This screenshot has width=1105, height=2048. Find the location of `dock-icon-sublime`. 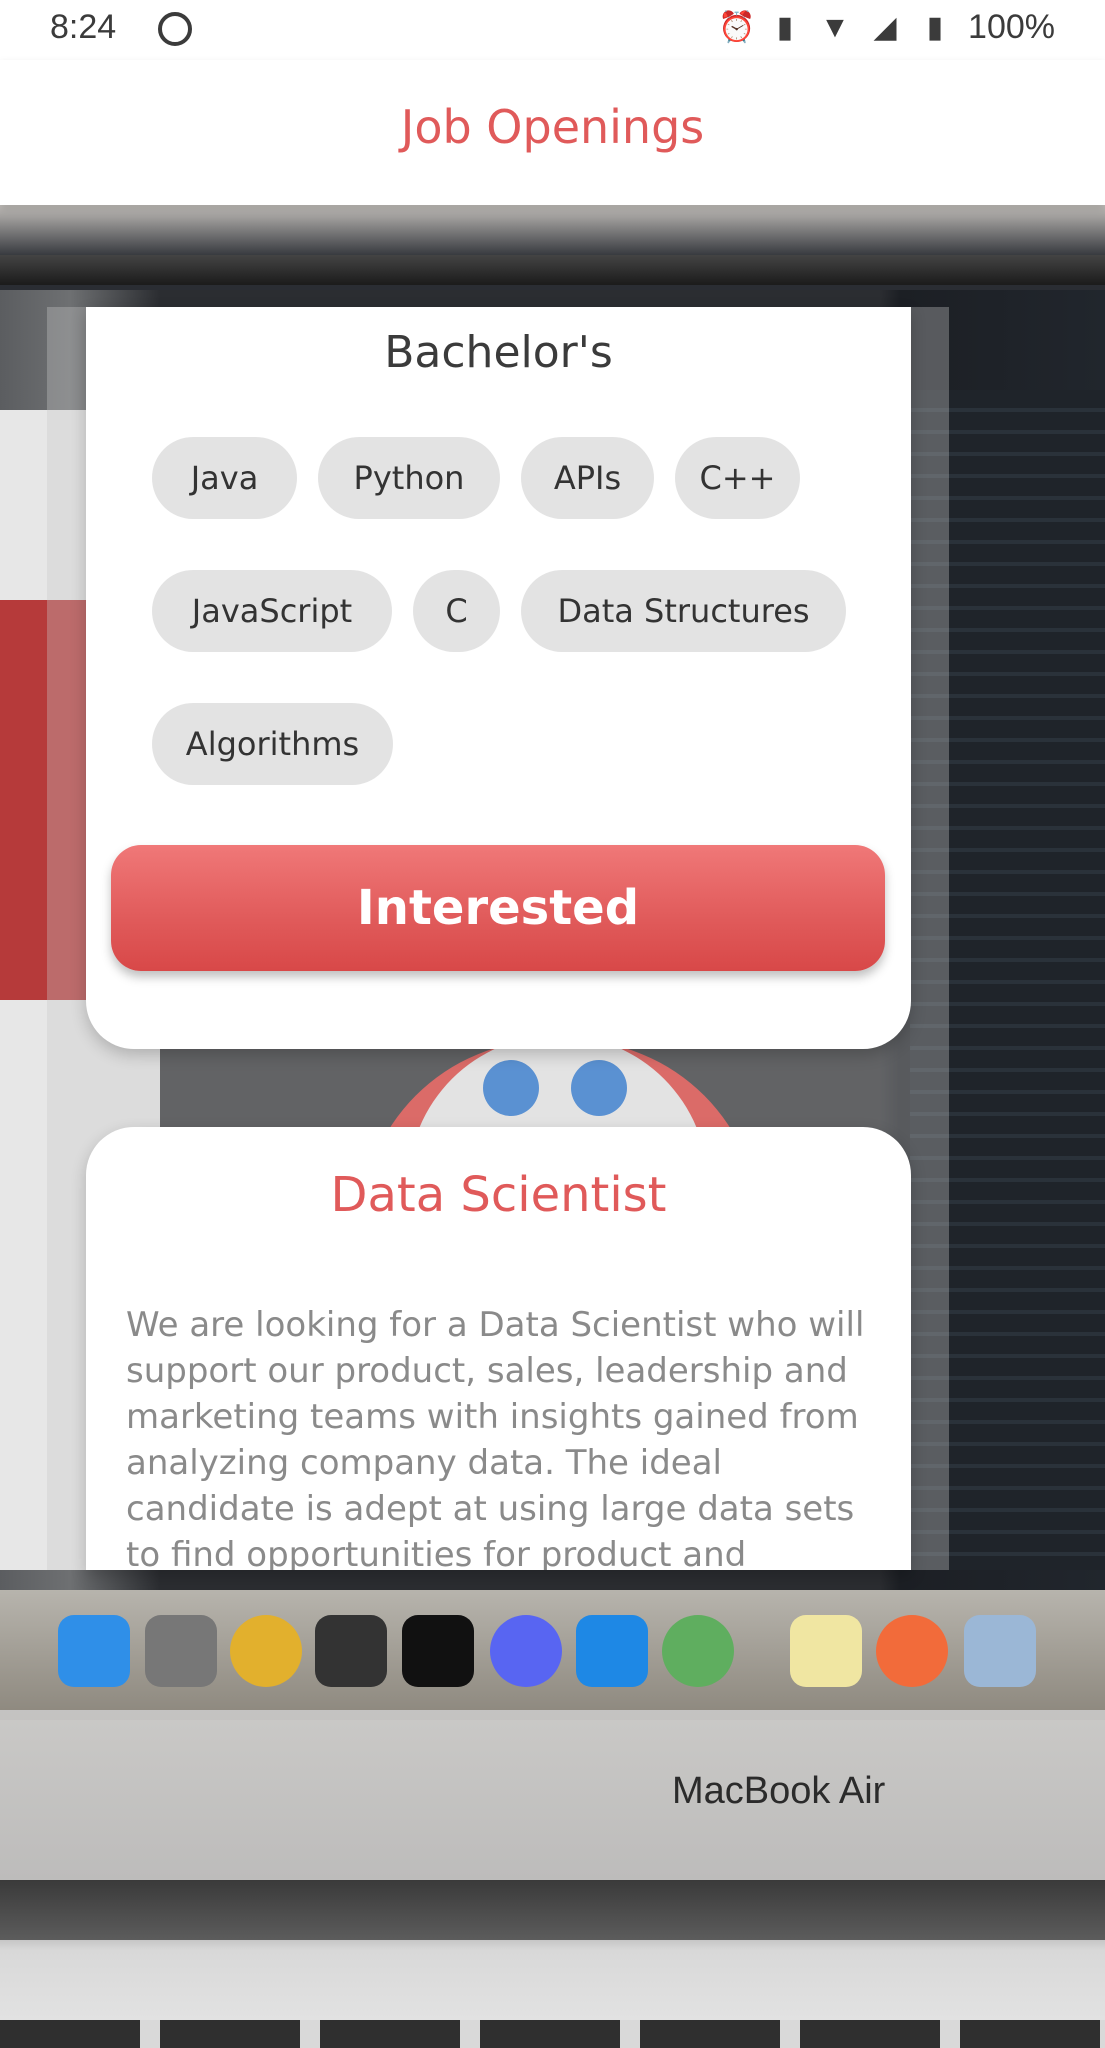

dock-icon-sublime is located at coordinates (351, 1651).